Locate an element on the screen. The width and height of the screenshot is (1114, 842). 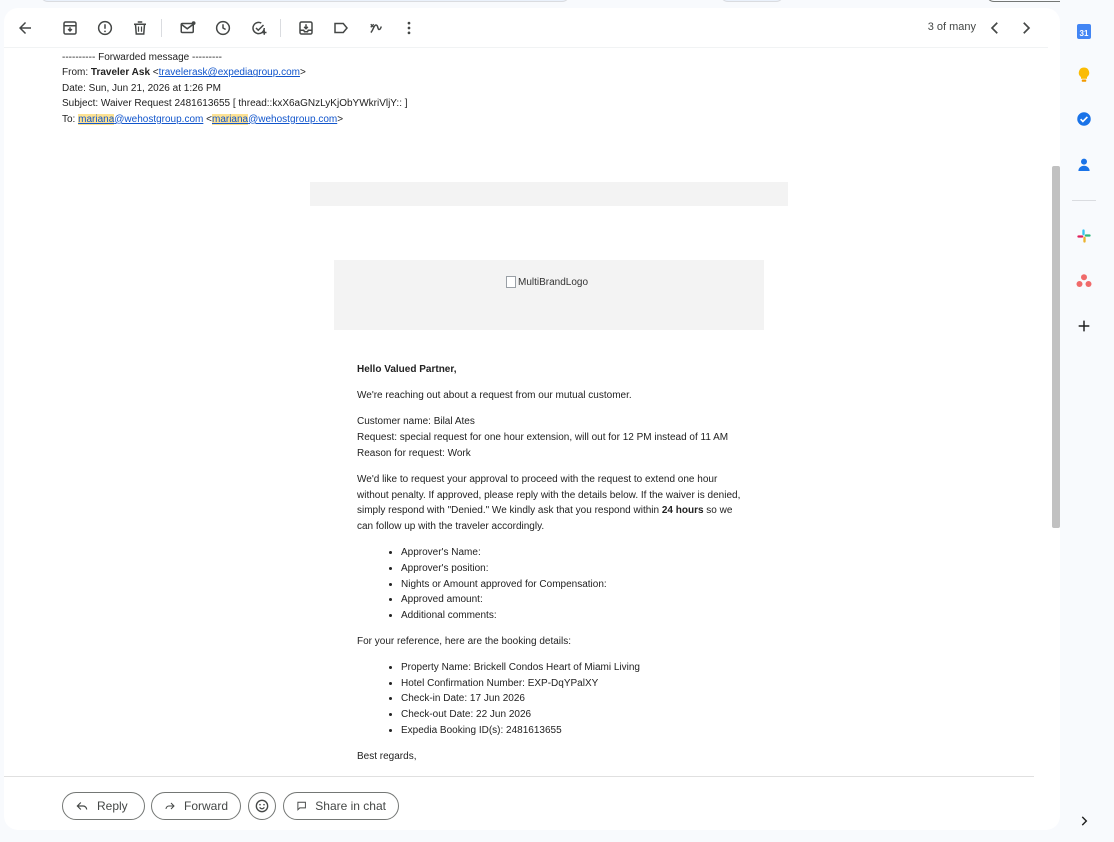
list-item: Expedia Booking ID(s): 2481613655 is located at coordinates (571, 731).